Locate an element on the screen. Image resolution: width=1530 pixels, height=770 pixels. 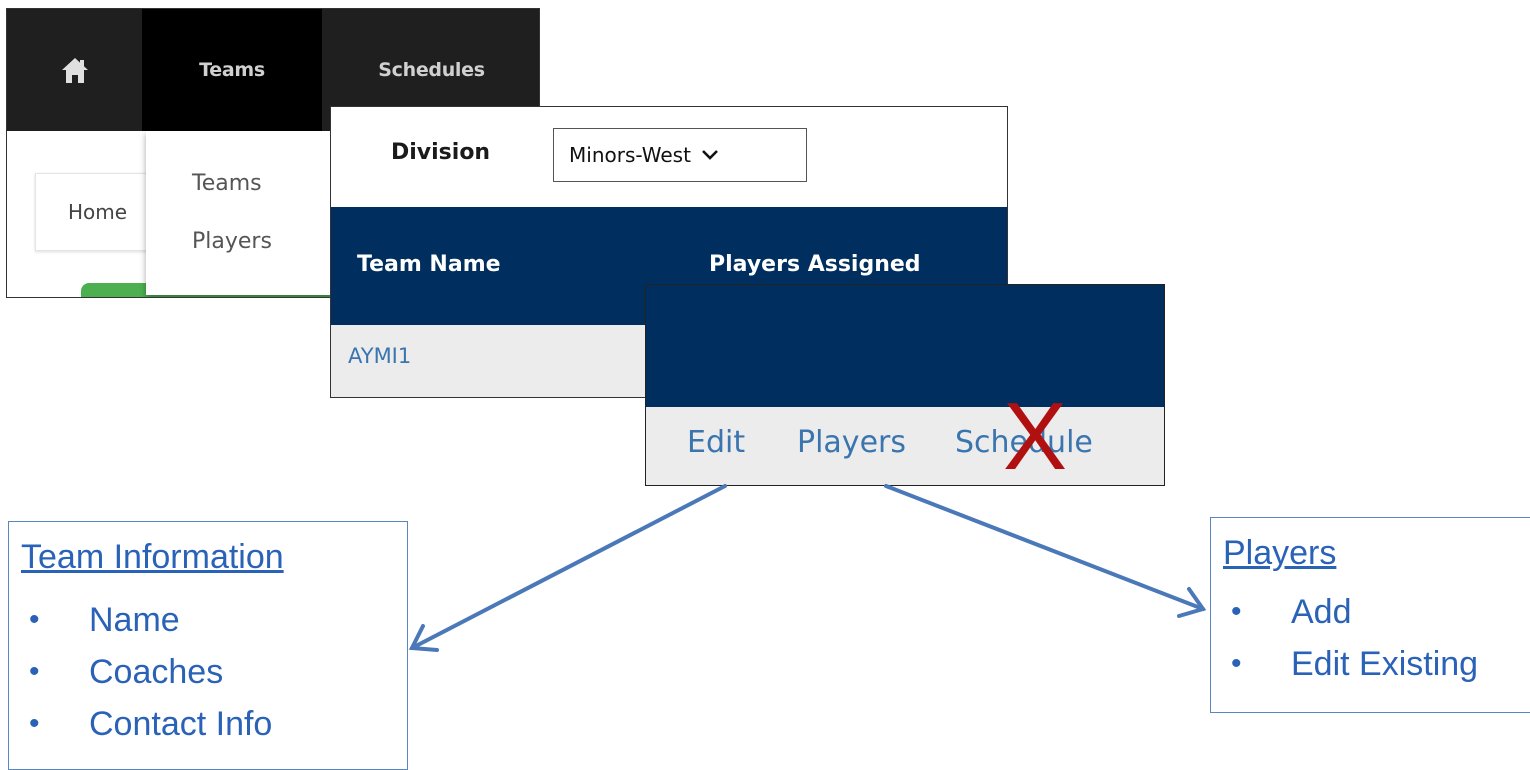
column-header-team-name: Team Name is located at coordinates (429, 264).